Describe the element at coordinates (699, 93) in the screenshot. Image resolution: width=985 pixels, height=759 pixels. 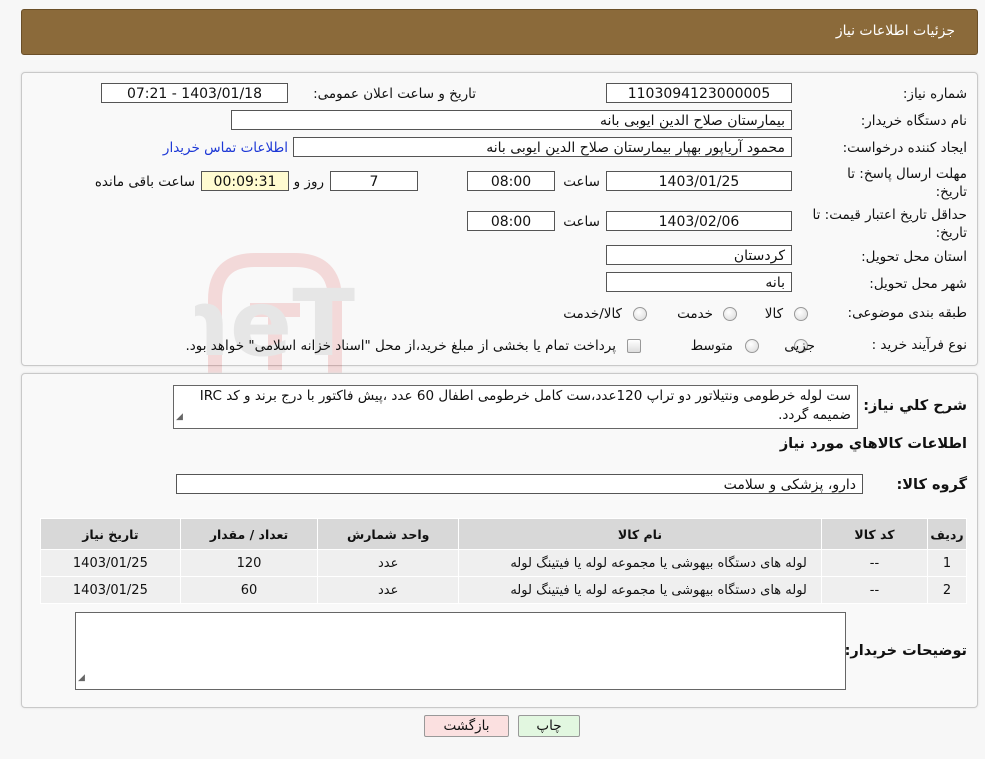
I see `need-number-field: 1103094123000005` at that location.